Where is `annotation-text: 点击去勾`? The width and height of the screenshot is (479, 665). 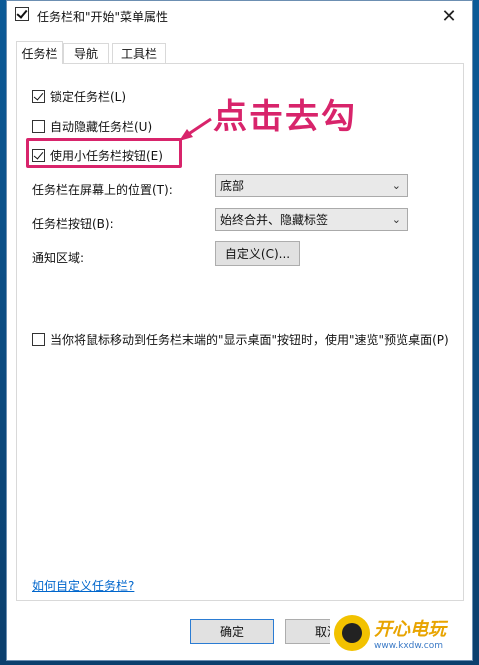 annotation-text: 点击去勾 is located at coordinates (285, 117).